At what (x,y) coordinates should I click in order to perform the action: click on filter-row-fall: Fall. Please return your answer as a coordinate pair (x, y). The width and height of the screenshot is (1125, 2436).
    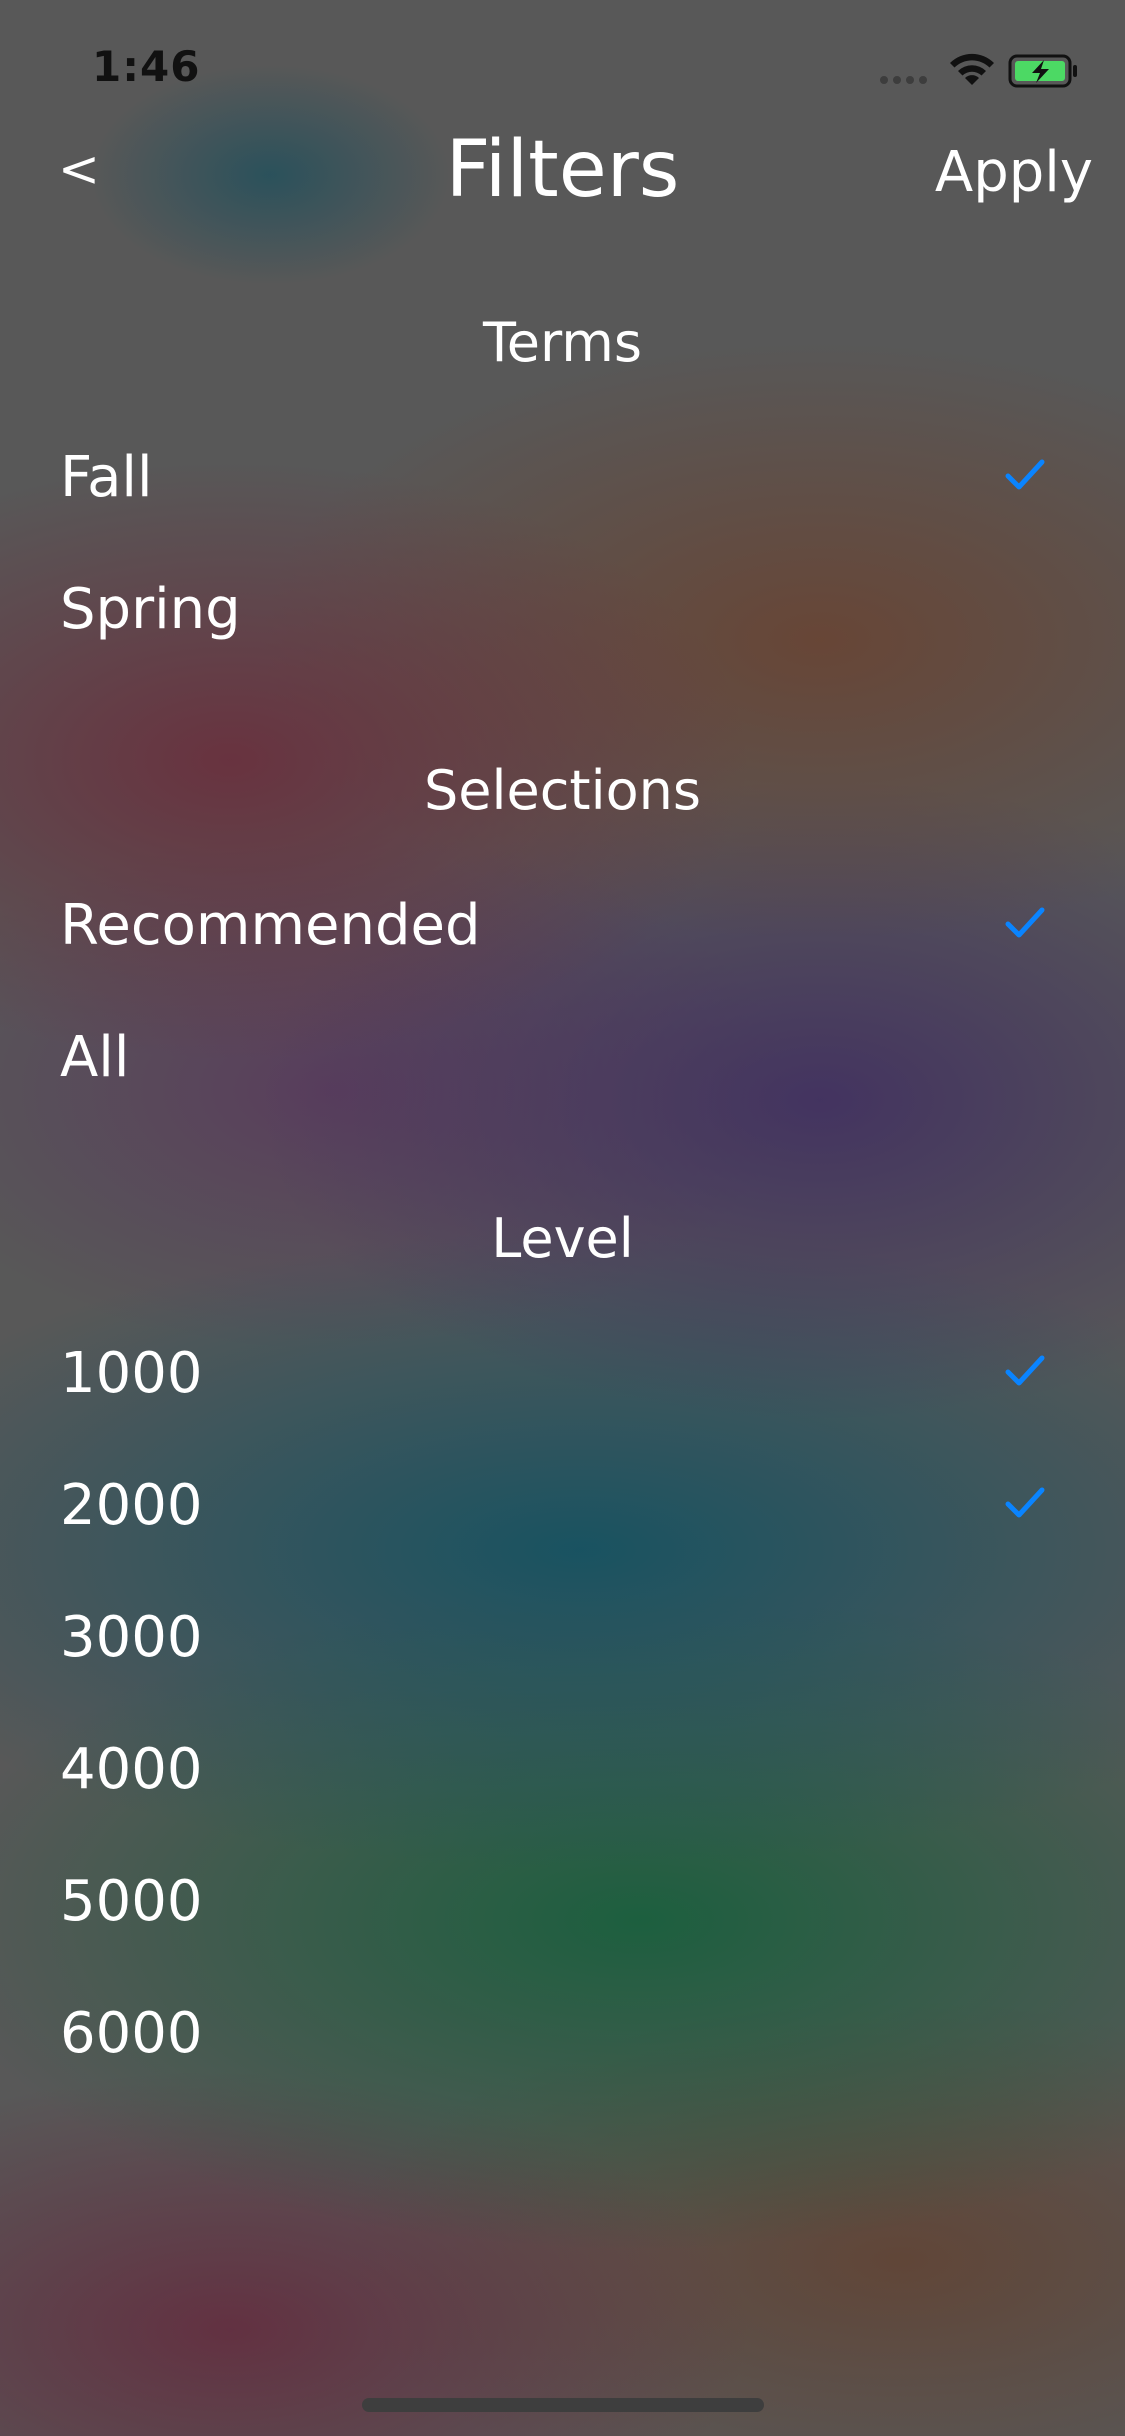
    Looking at the image, I should click on (562, 480).